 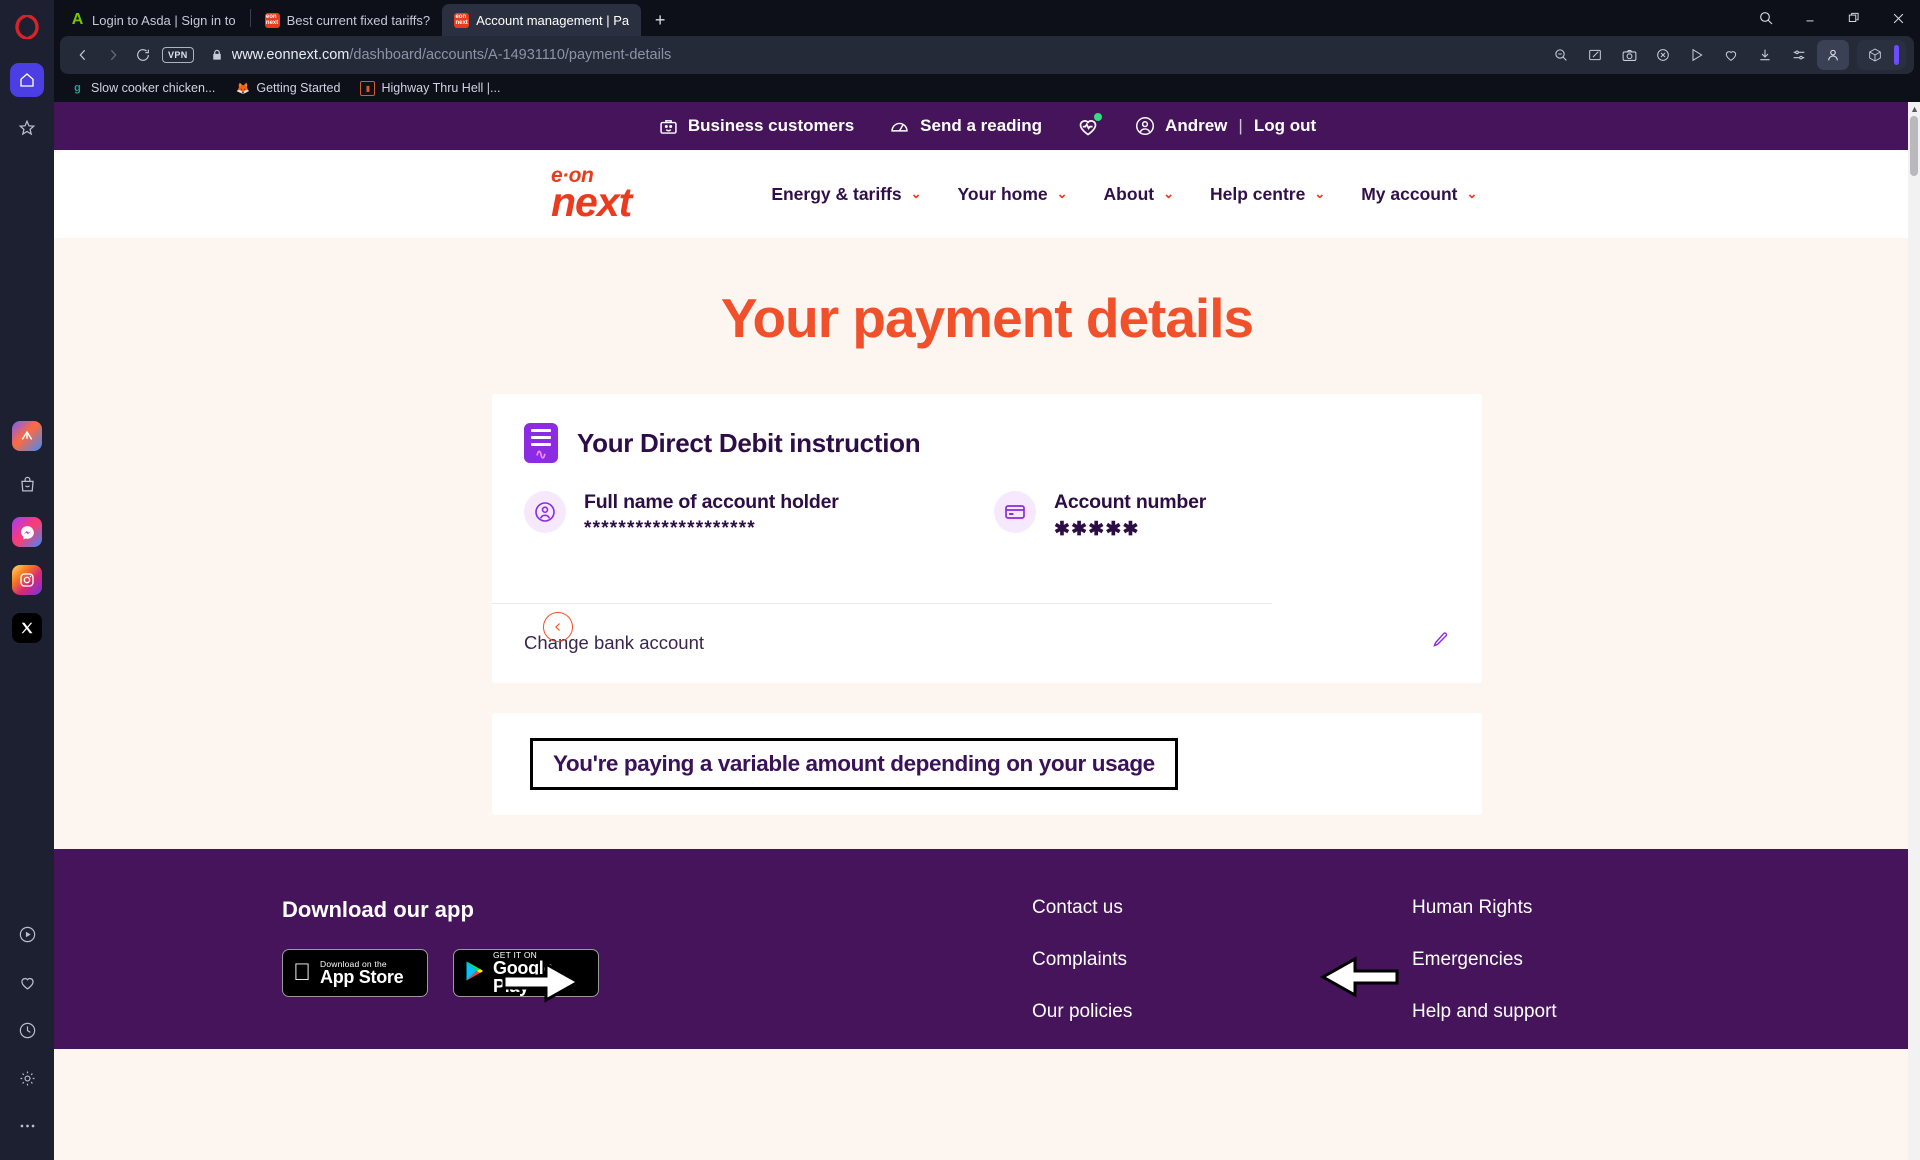 I want to click on nav-label: Help centre, so click(x=1258, y=193).